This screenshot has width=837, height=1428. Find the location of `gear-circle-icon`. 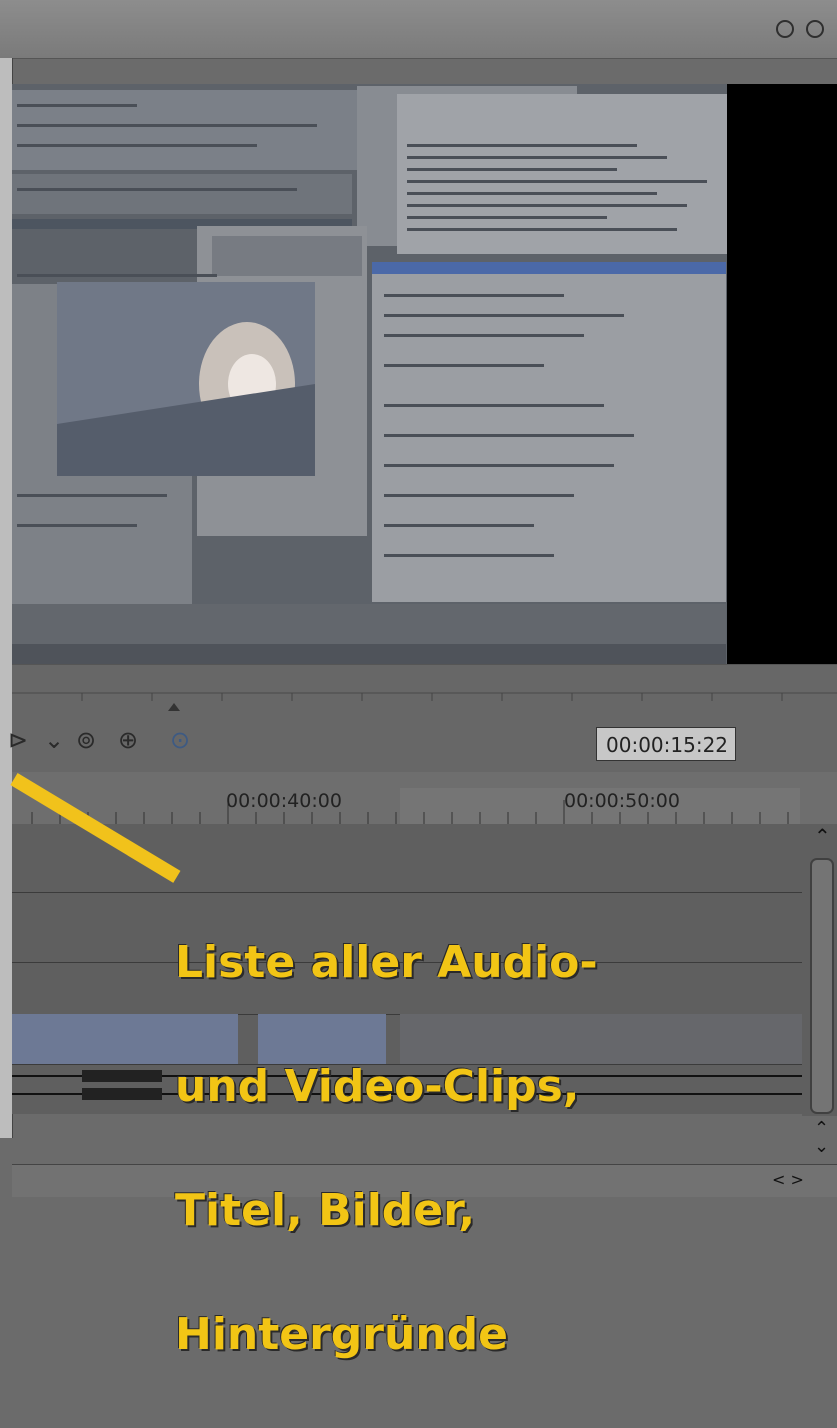

gear-circle-icon is located at coordinates (785, 29).